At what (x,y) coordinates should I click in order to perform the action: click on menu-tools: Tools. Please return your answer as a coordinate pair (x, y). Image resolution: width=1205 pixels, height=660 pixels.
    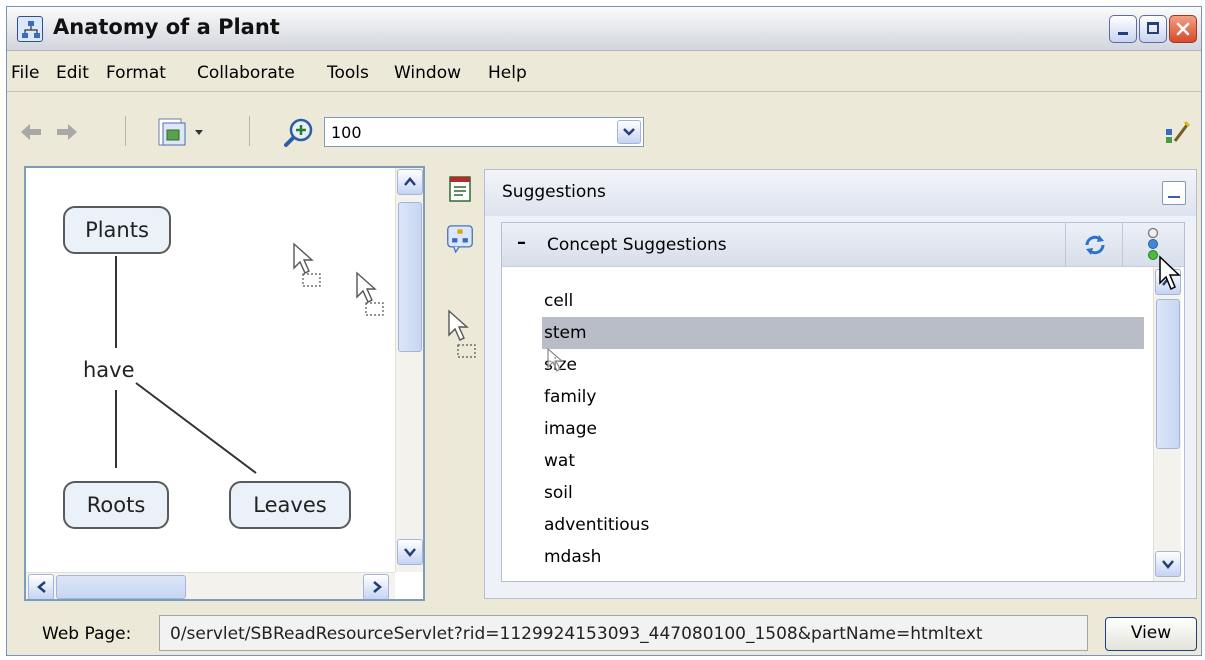
    Looking at the image, I should click on (348, 73).